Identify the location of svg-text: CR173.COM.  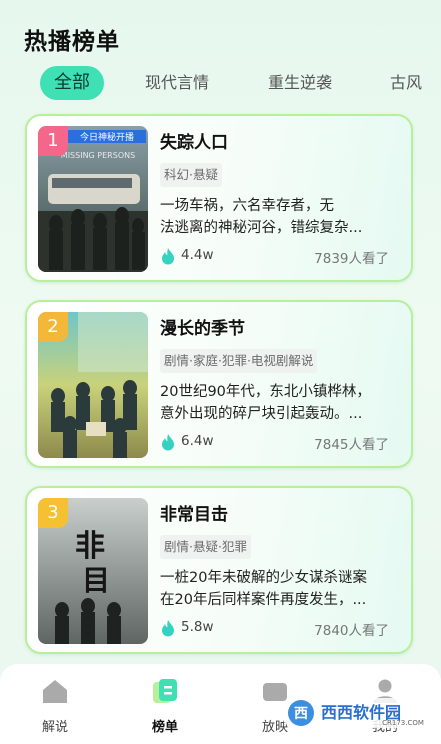
(403, 723).